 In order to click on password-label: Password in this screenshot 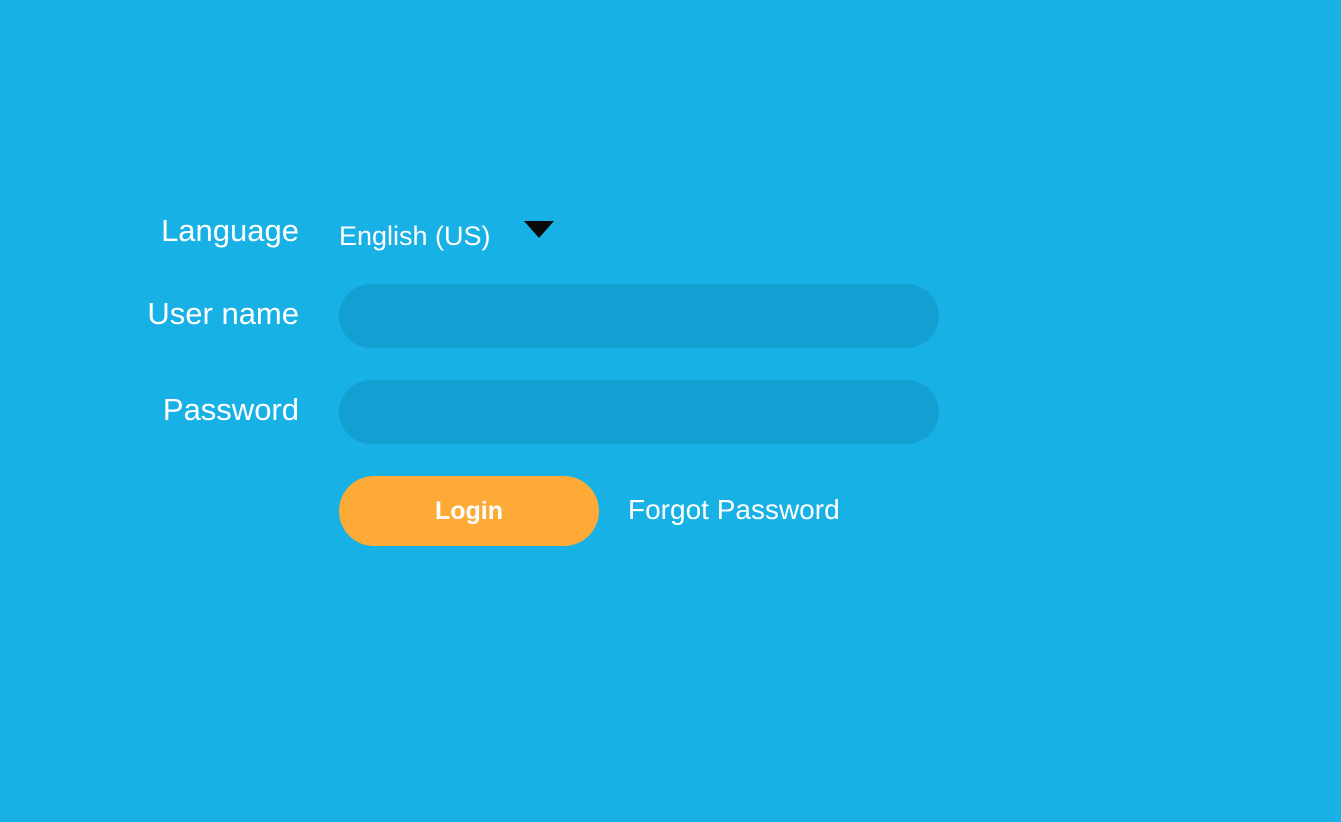, I will do `click(230, 409)`.